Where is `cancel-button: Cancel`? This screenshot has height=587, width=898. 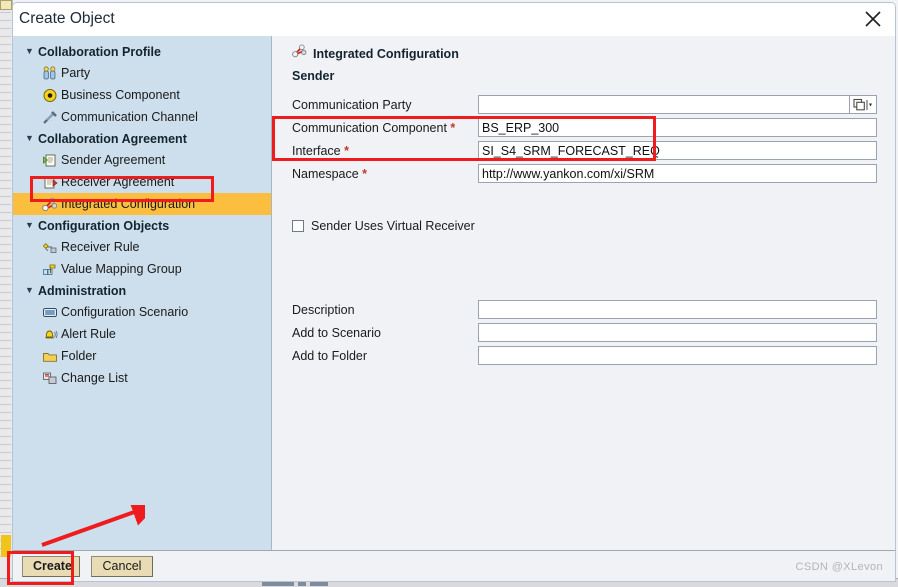
cancel-button: Cancel is located at coordinates (122, 566).